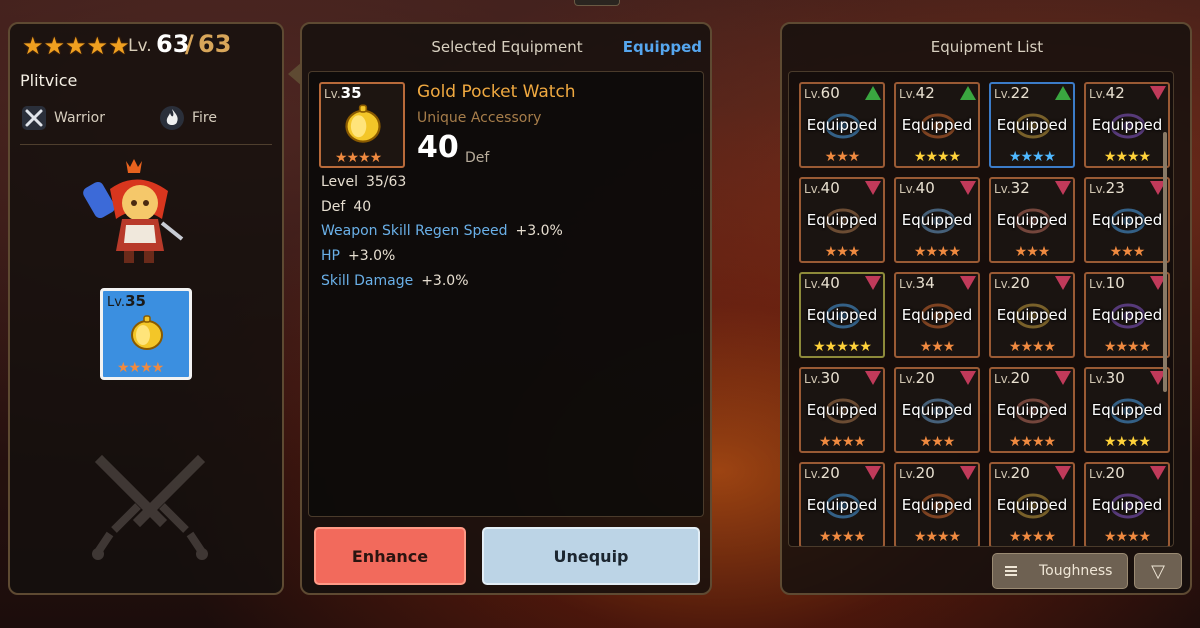 The image size is (1200, 628). I want to click on item-level: Lv.42, so click(1107, 93).